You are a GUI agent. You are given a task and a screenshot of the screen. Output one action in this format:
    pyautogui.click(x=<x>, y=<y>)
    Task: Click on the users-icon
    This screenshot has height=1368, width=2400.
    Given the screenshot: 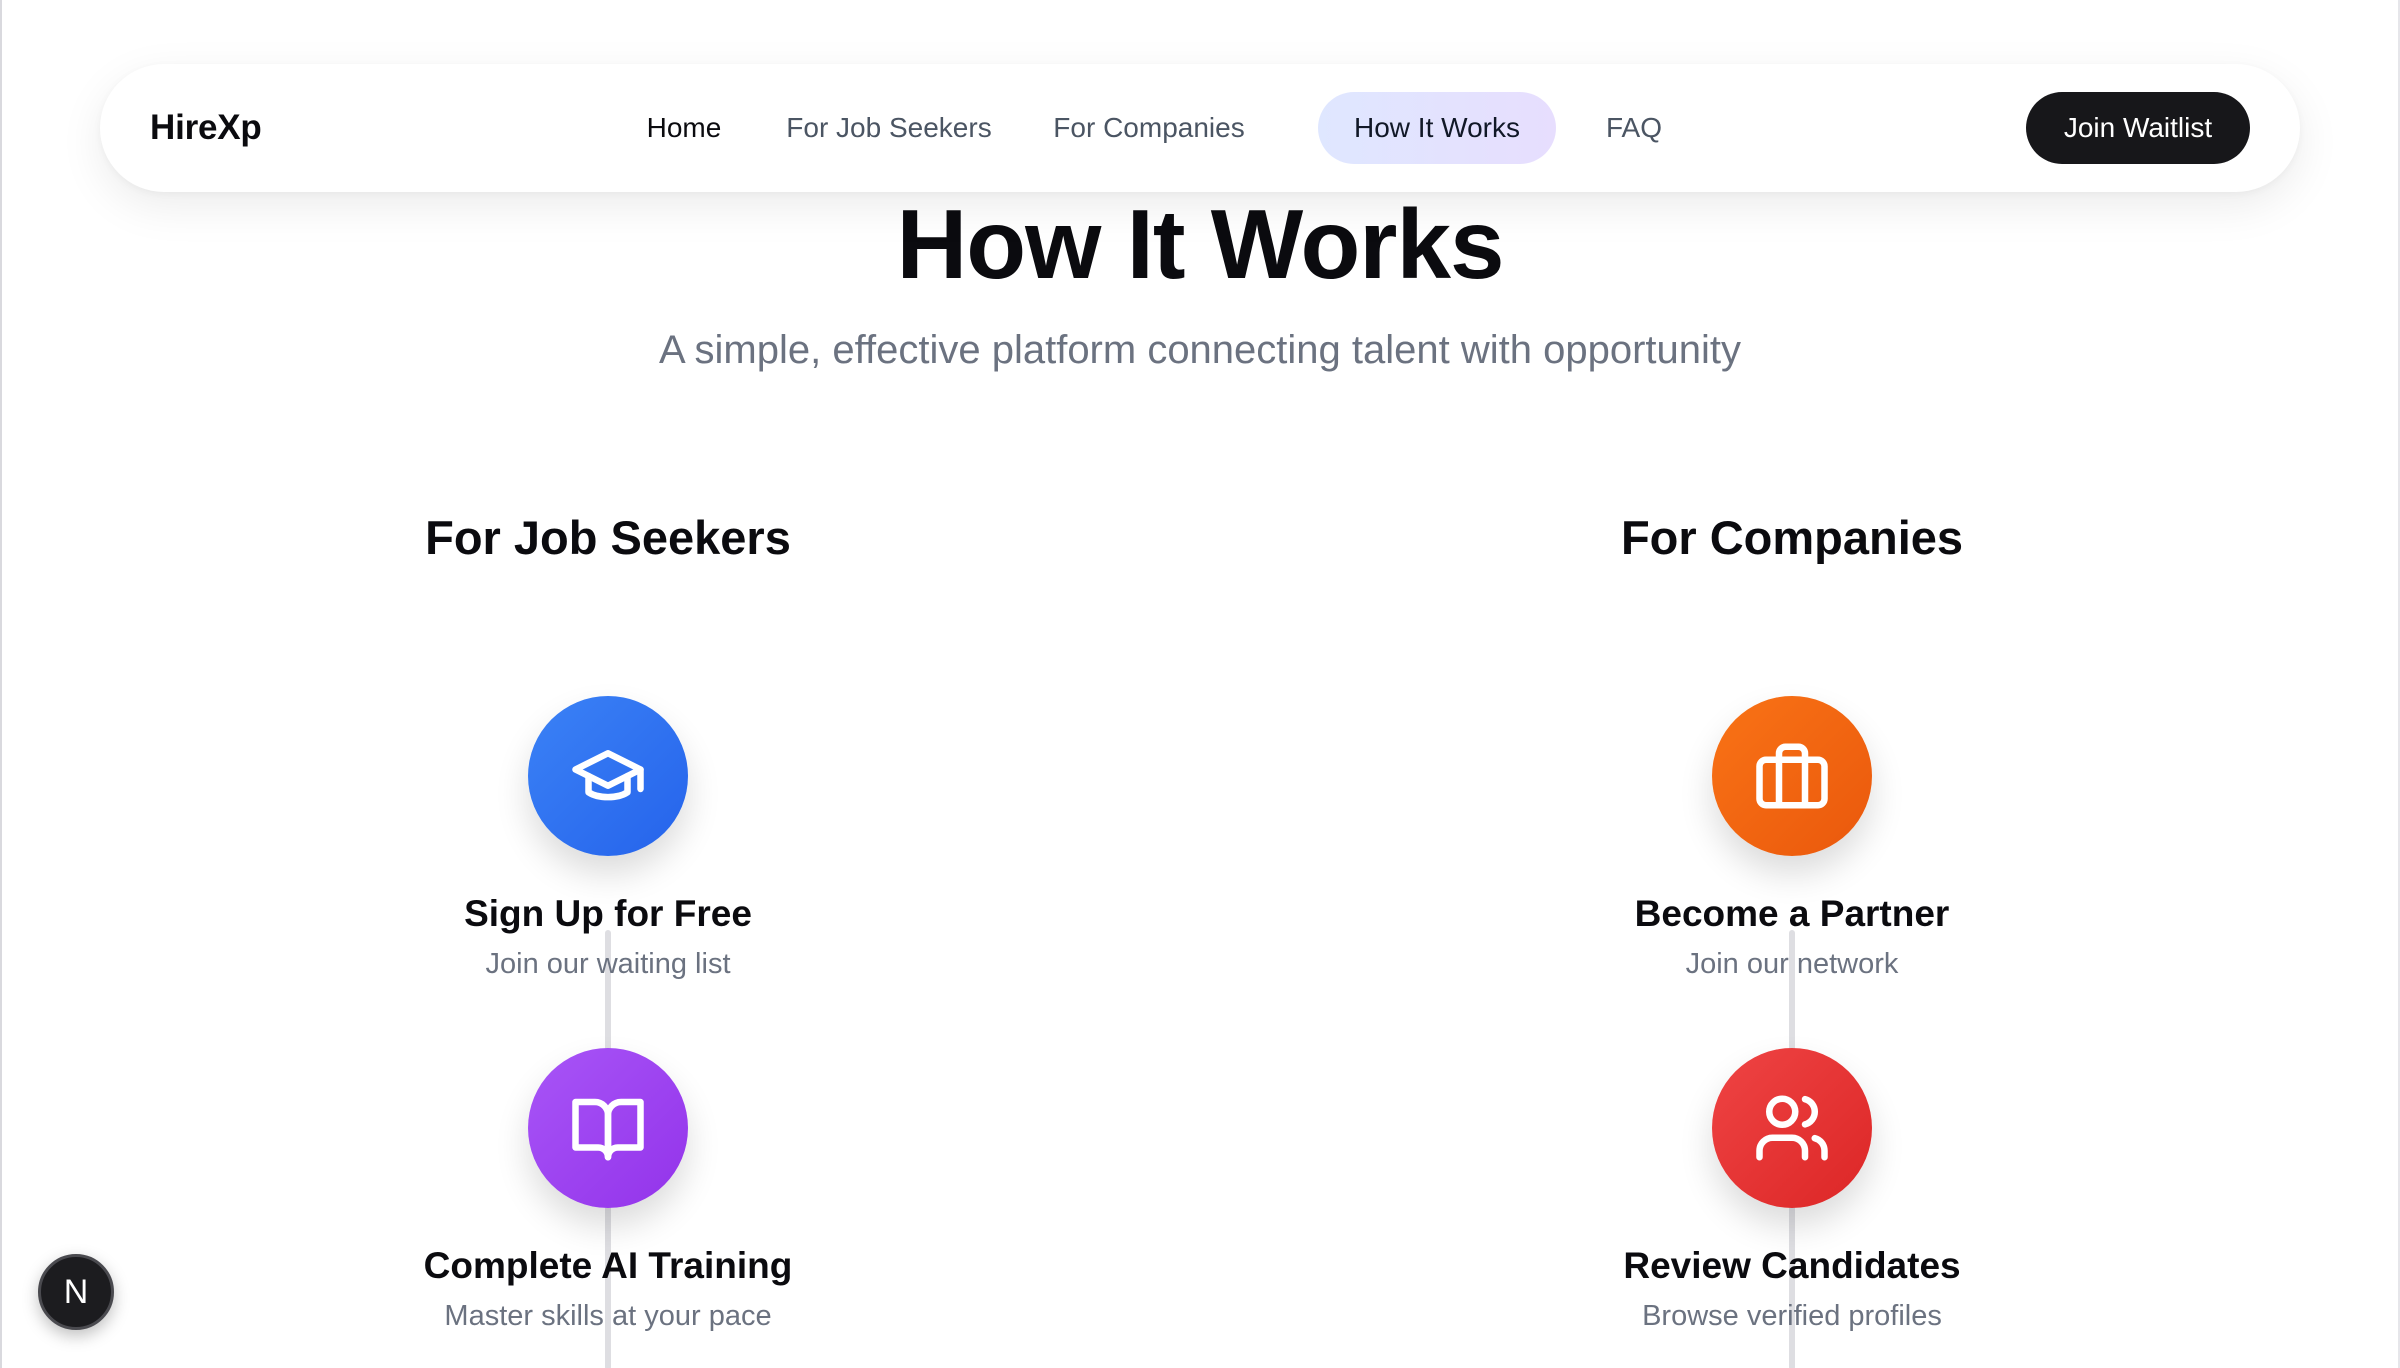 What is the action you would take?
    pyautogui.click(x=1792, y=1128)
    